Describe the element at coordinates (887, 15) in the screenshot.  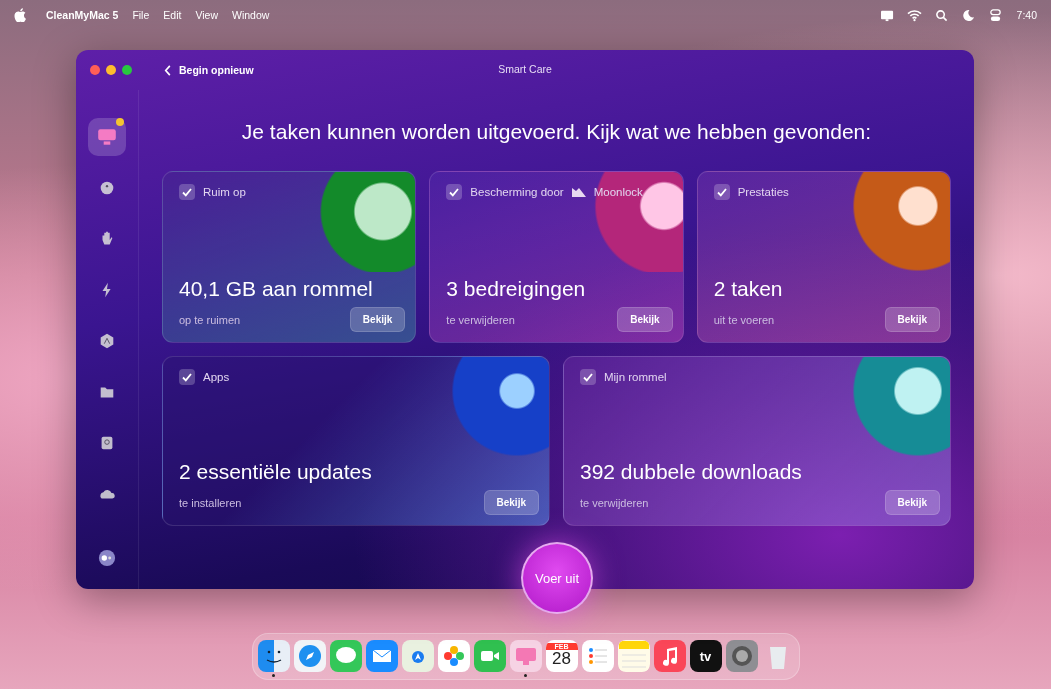
I see `display-icon` at that location.